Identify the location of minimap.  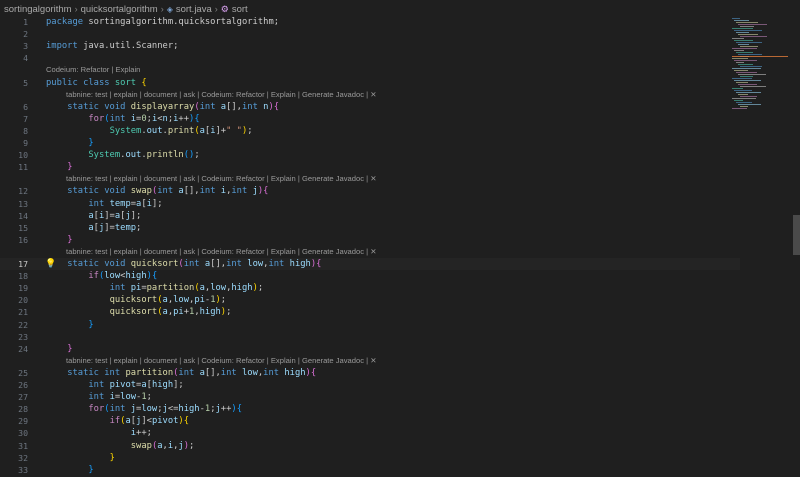
(761, 246).